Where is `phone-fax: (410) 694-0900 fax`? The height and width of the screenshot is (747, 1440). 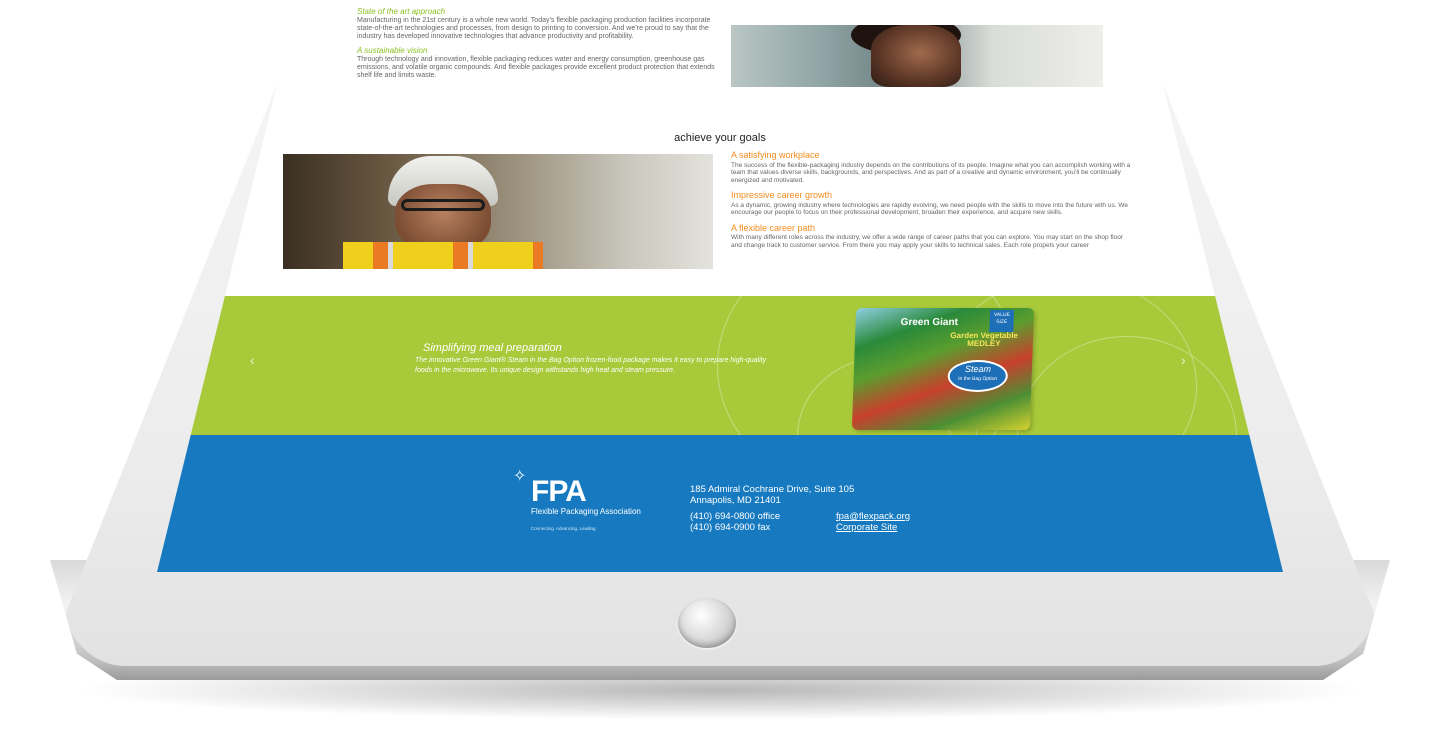 phone-fax: (410) 694-0900 fax is located at coordinates (730, 527).